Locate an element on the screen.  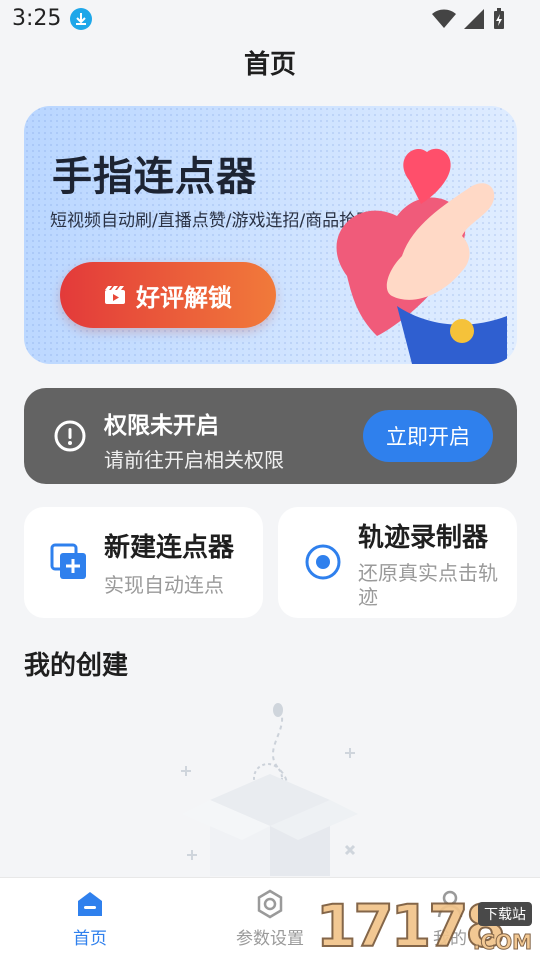
enable-permission-button: 立即开启 is located at coordinates (428, 436).